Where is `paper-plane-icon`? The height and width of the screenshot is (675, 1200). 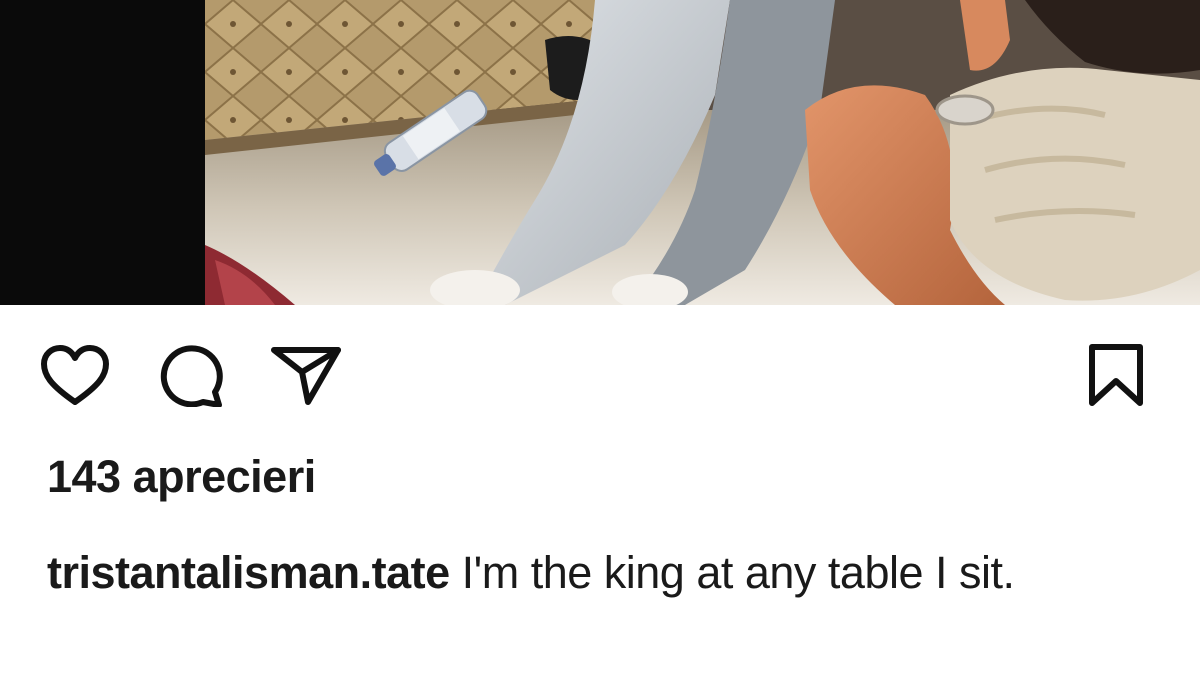
paper-plane-icon is located at coordinates (306, 375).